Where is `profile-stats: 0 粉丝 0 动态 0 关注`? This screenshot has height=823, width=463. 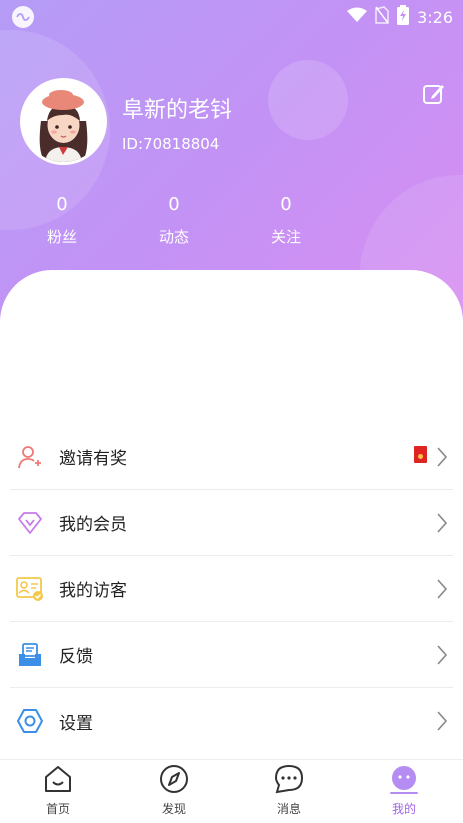
profile-stats: 0 粉丝 0 动态 0 关注 is located at coordinates (171, 223).